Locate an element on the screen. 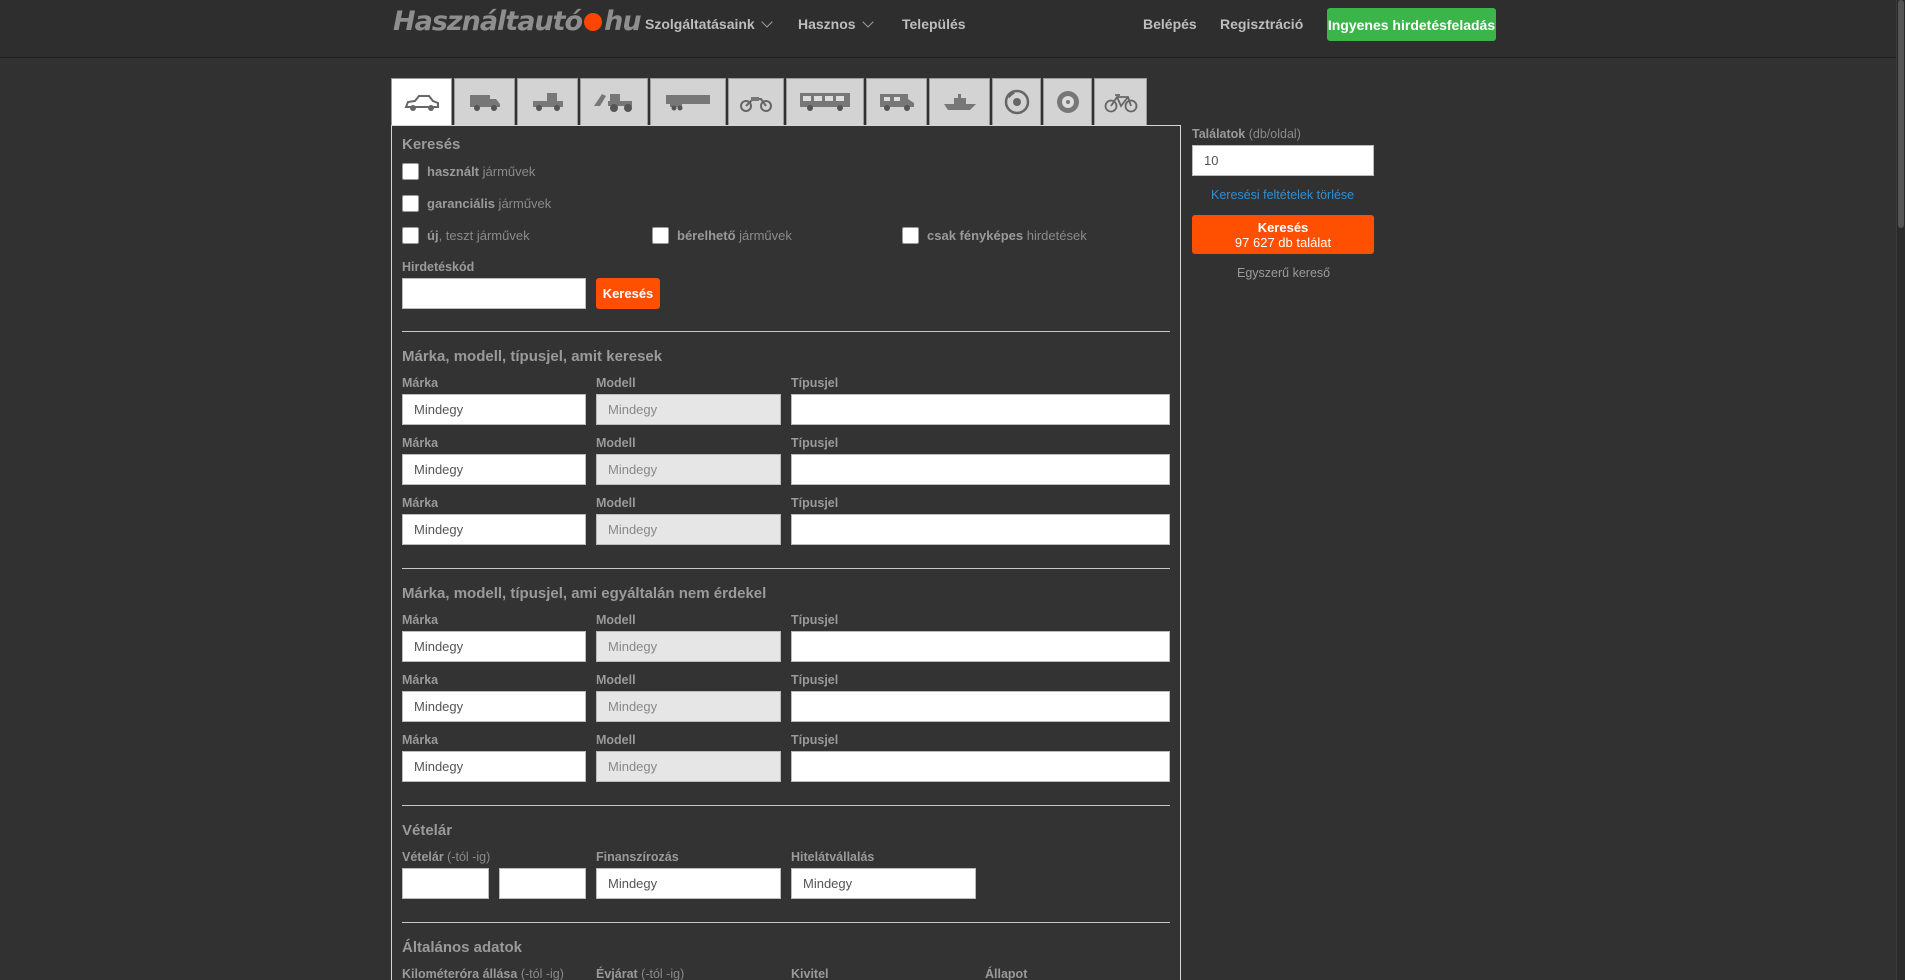 The width and height of the screenshot is (1905, 980). motorcycle-icon is located at coordinates (756, 104).